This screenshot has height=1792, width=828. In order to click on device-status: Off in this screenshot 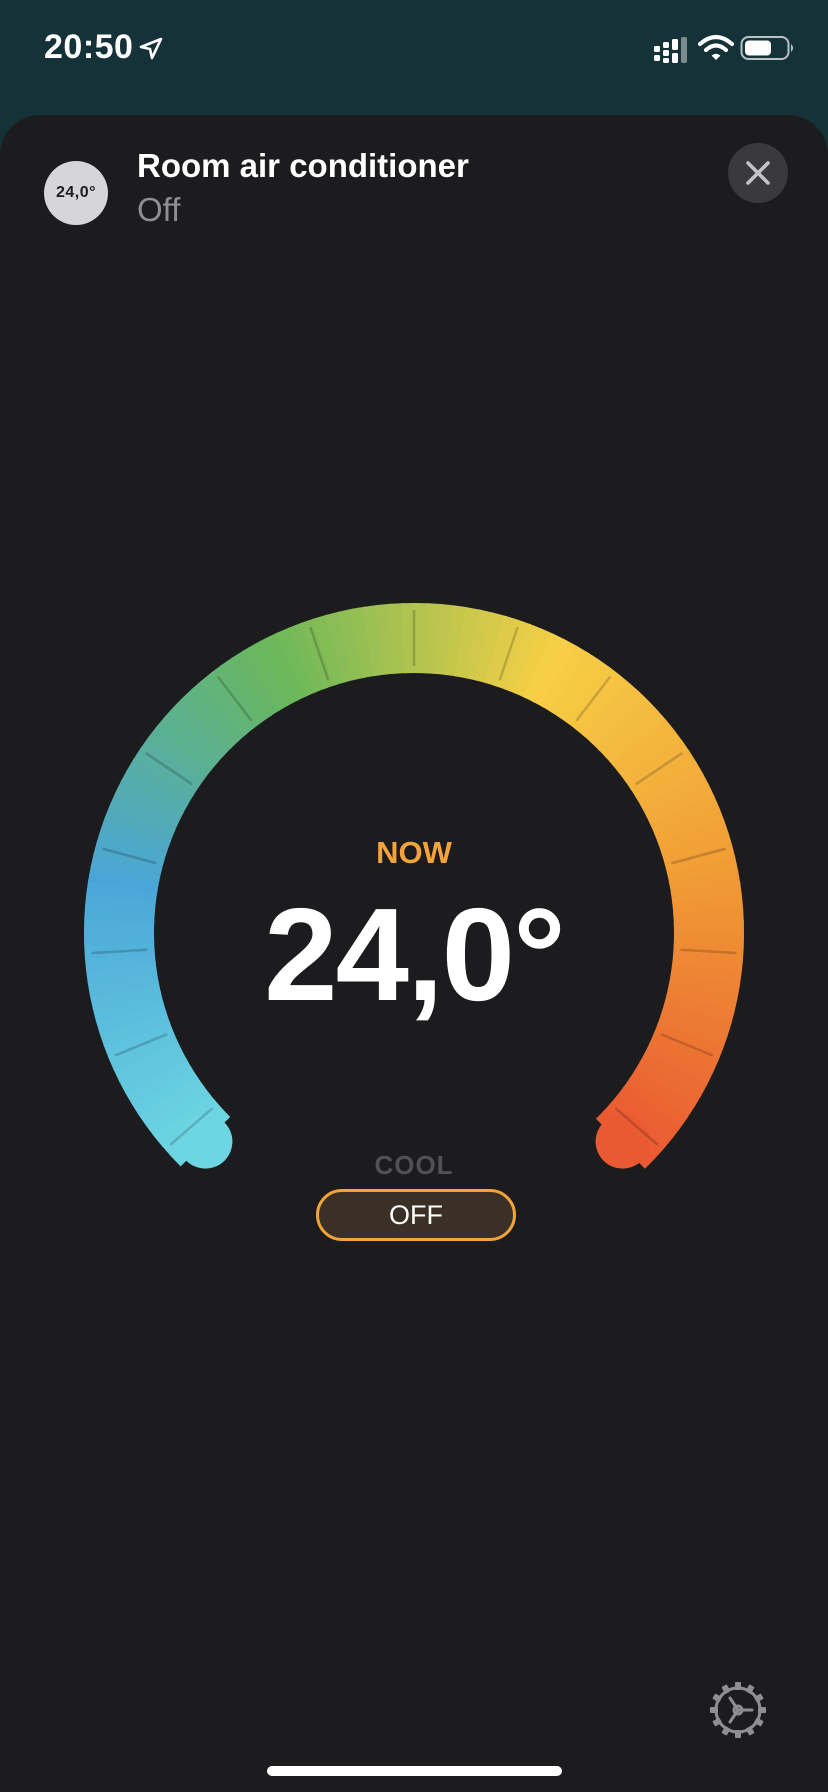, I will do `click(159, 209)`.